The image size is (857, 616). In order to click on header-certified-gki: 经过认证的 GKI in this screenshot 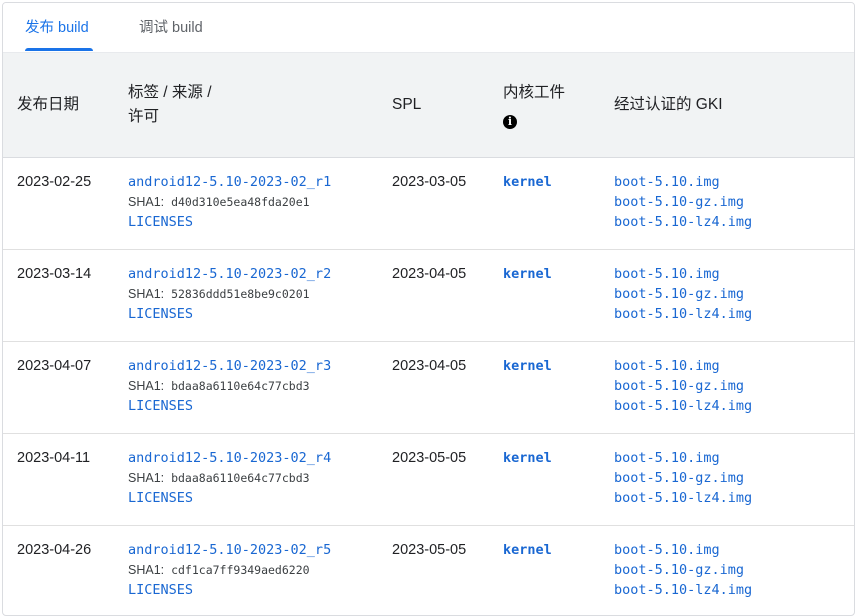, I will do `click(668, 104)`.